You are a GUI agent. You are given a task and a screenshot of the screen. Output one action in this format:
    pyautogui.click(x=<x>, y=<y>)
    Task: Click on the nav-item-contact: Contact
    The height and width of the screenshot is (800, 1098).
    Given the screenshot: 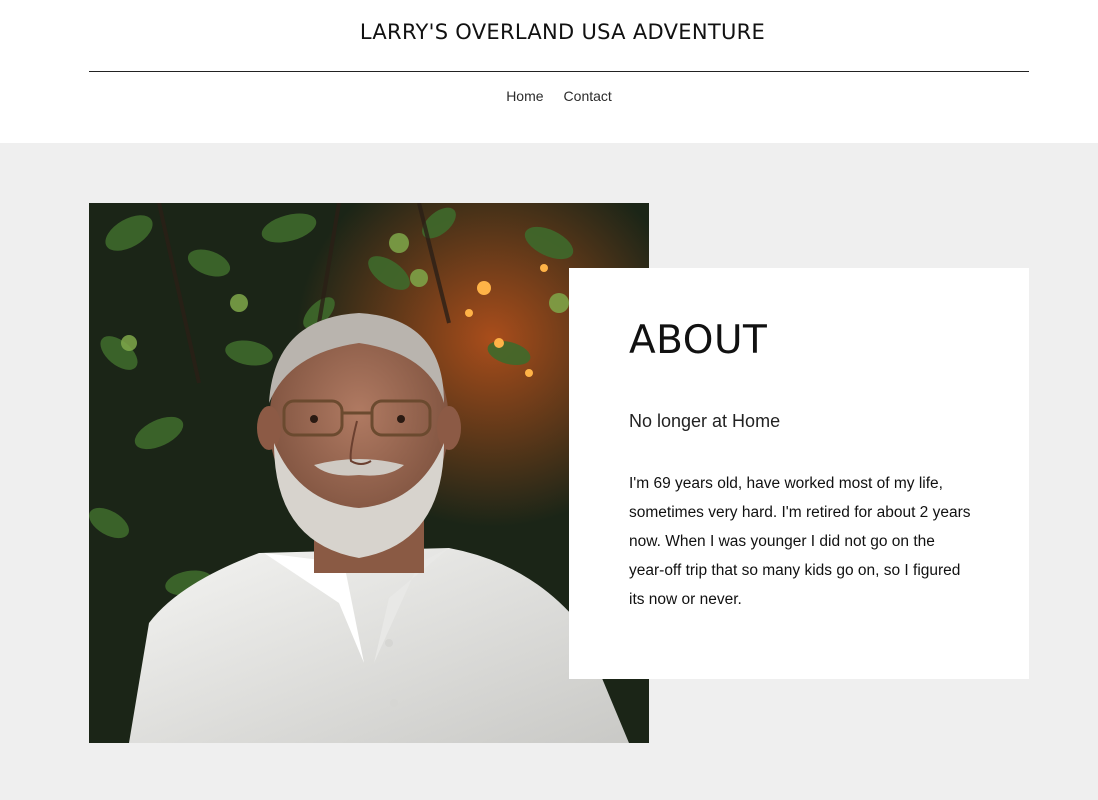 What is the action you would take?
    pyautogui.click(x=588, y=96)
    